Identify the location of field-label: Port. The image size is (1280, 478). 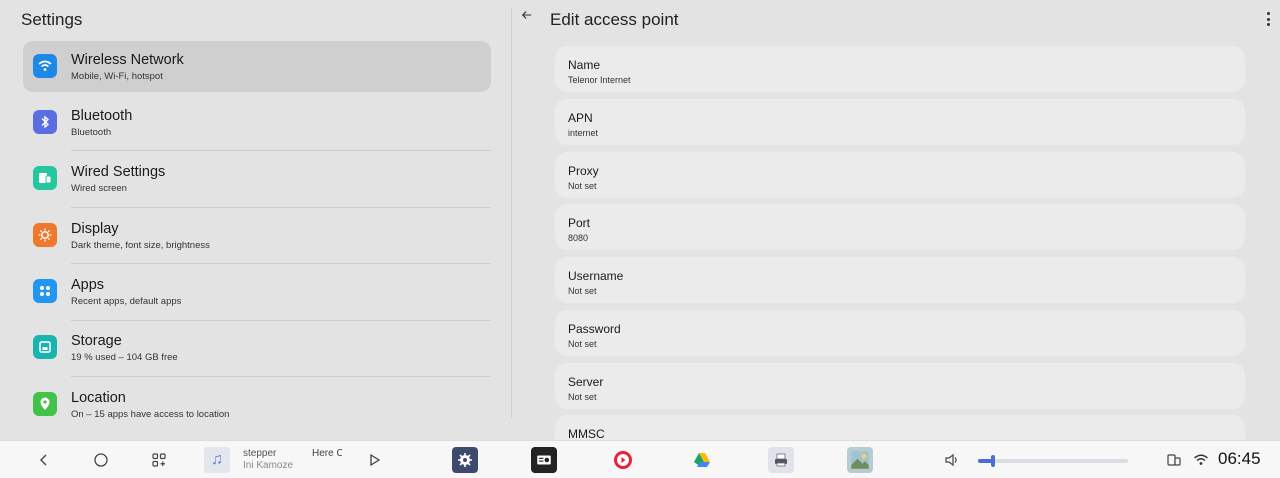
(579, 223).